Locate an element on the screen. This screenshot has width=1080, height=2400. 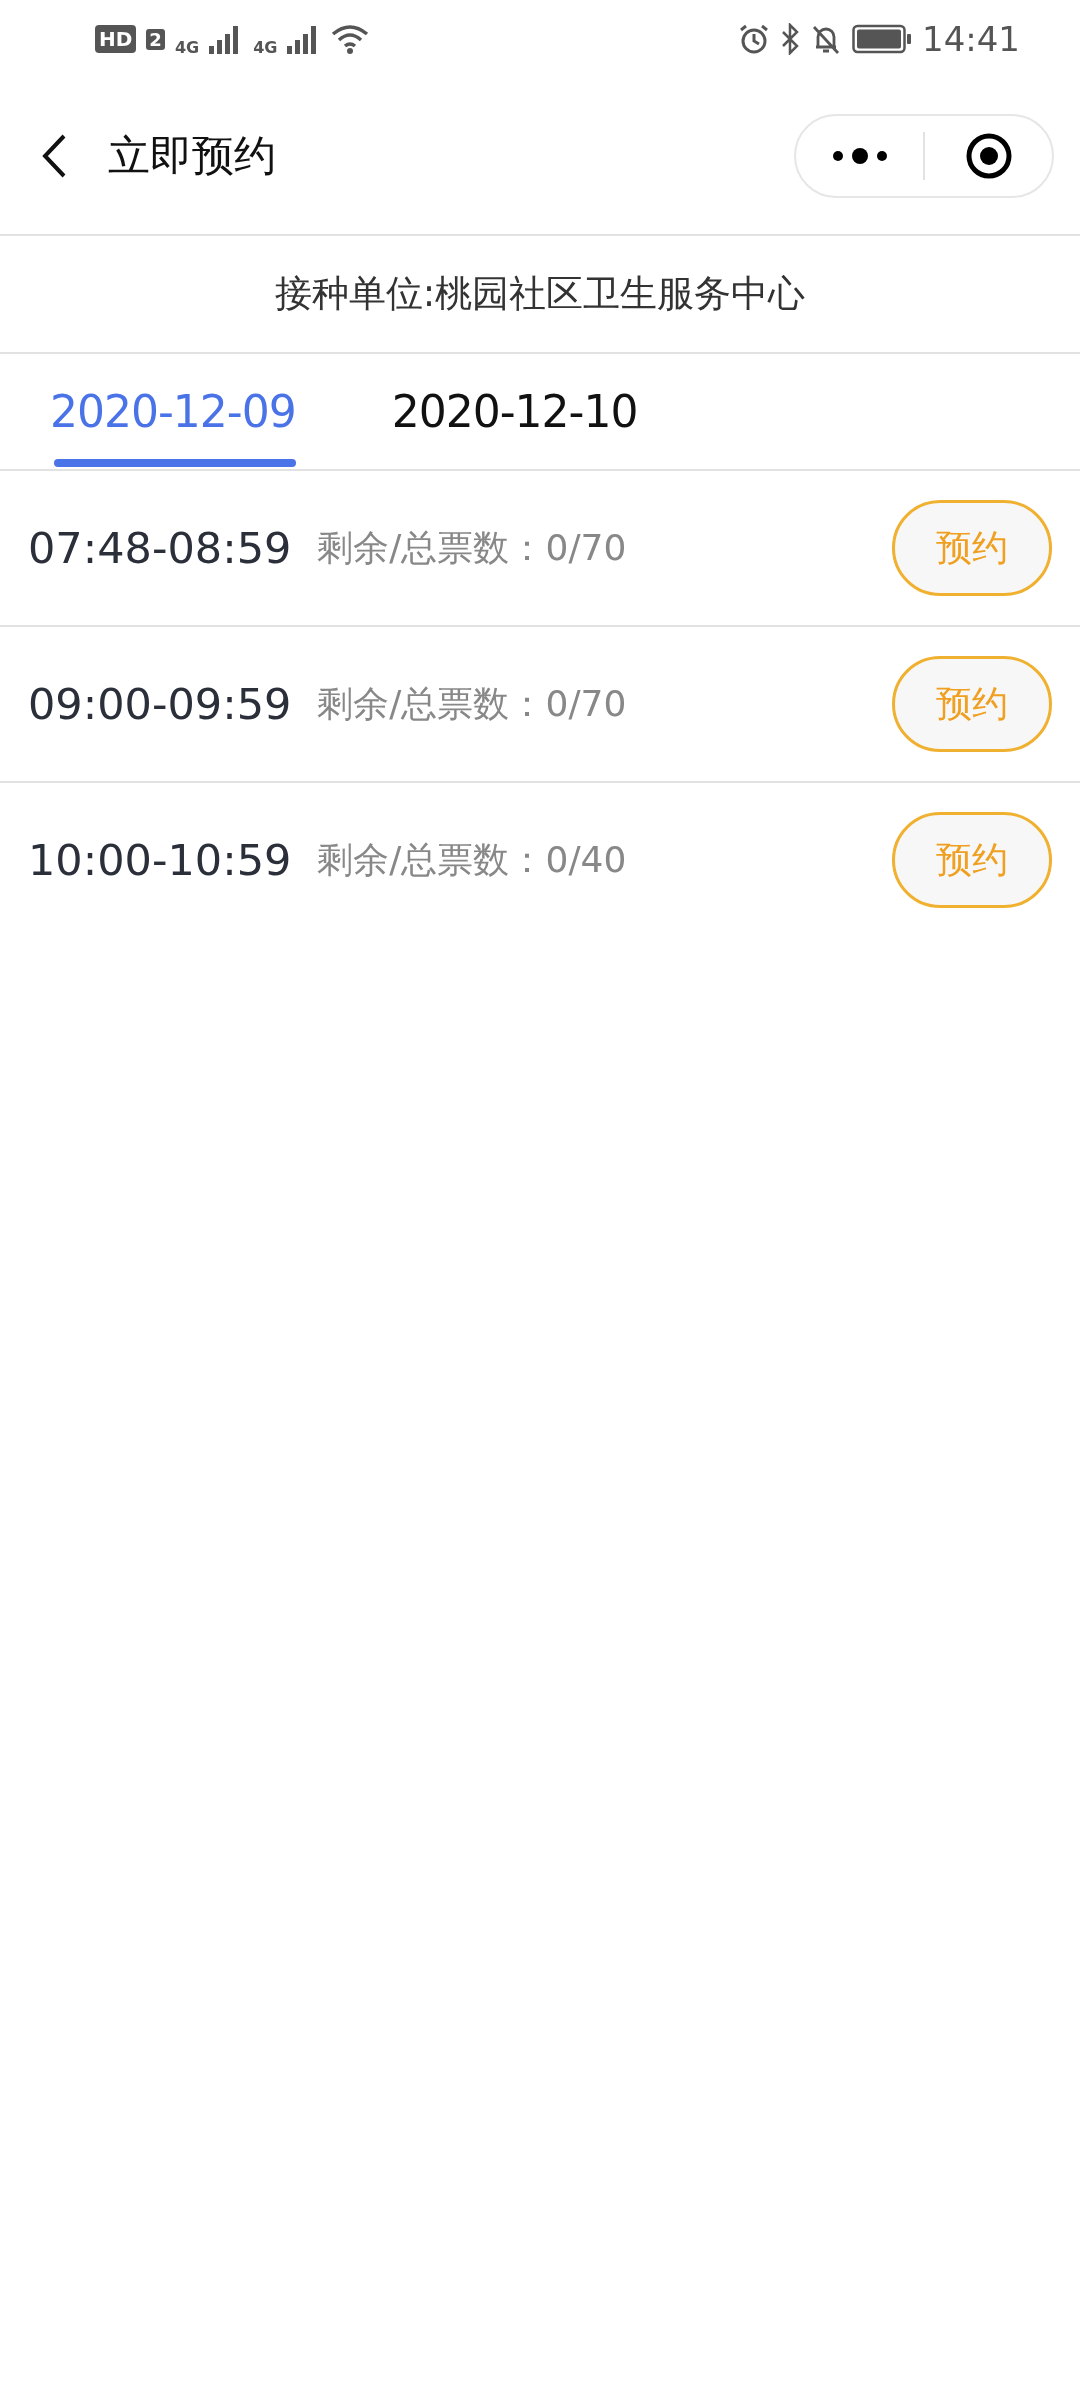
time-slot: 09:00-09:59 is located at coordinates (160, 704).